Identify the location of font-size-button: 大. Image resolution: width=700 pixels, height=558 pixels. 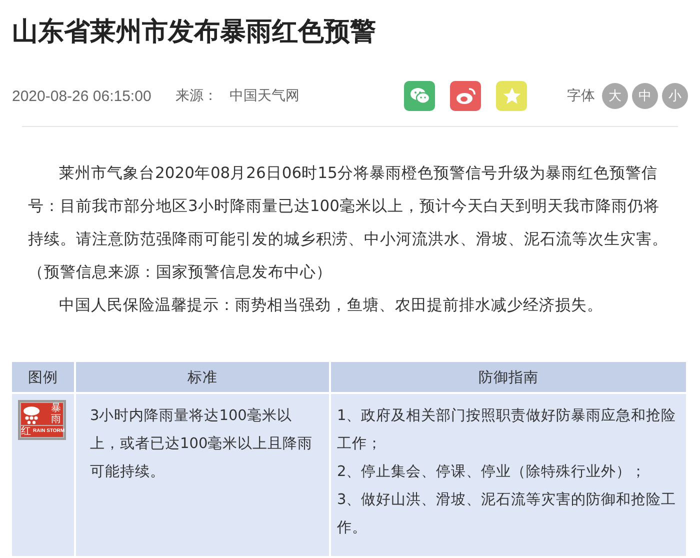
(615, 96).